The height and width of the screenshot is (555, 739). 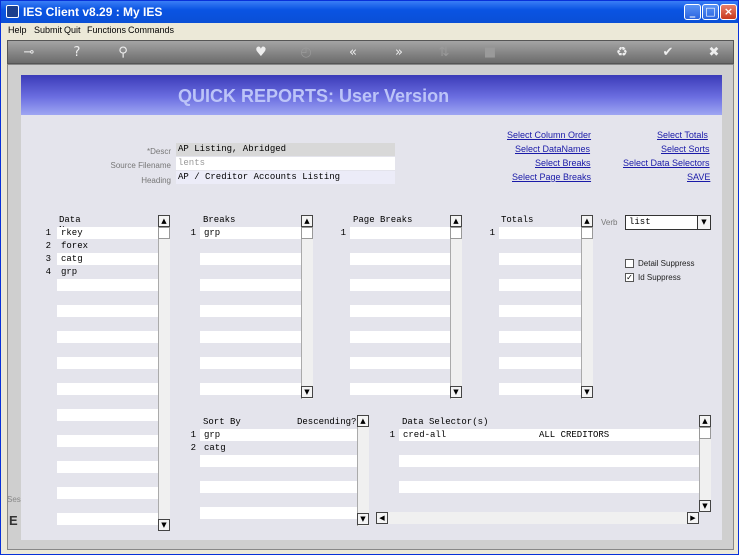 What do you see at coordinates (728, 12) in the screenshot?
I see `close-button: ×` at bounding box center [728, 12].